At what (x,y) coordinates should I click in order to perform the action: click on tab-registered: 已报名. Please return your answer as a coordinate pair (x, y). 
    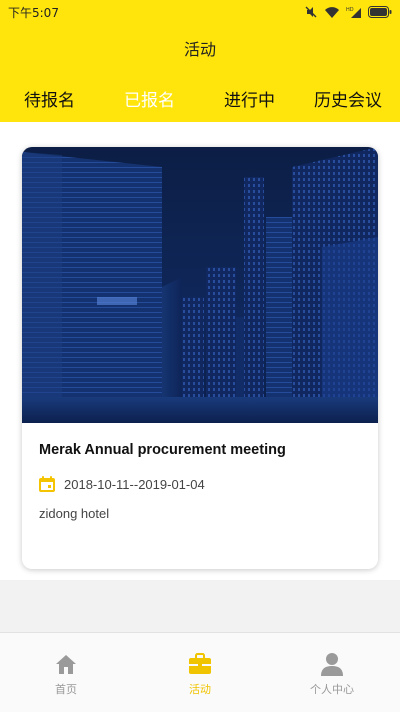
    Looking at the image, I should click on (149, 98).